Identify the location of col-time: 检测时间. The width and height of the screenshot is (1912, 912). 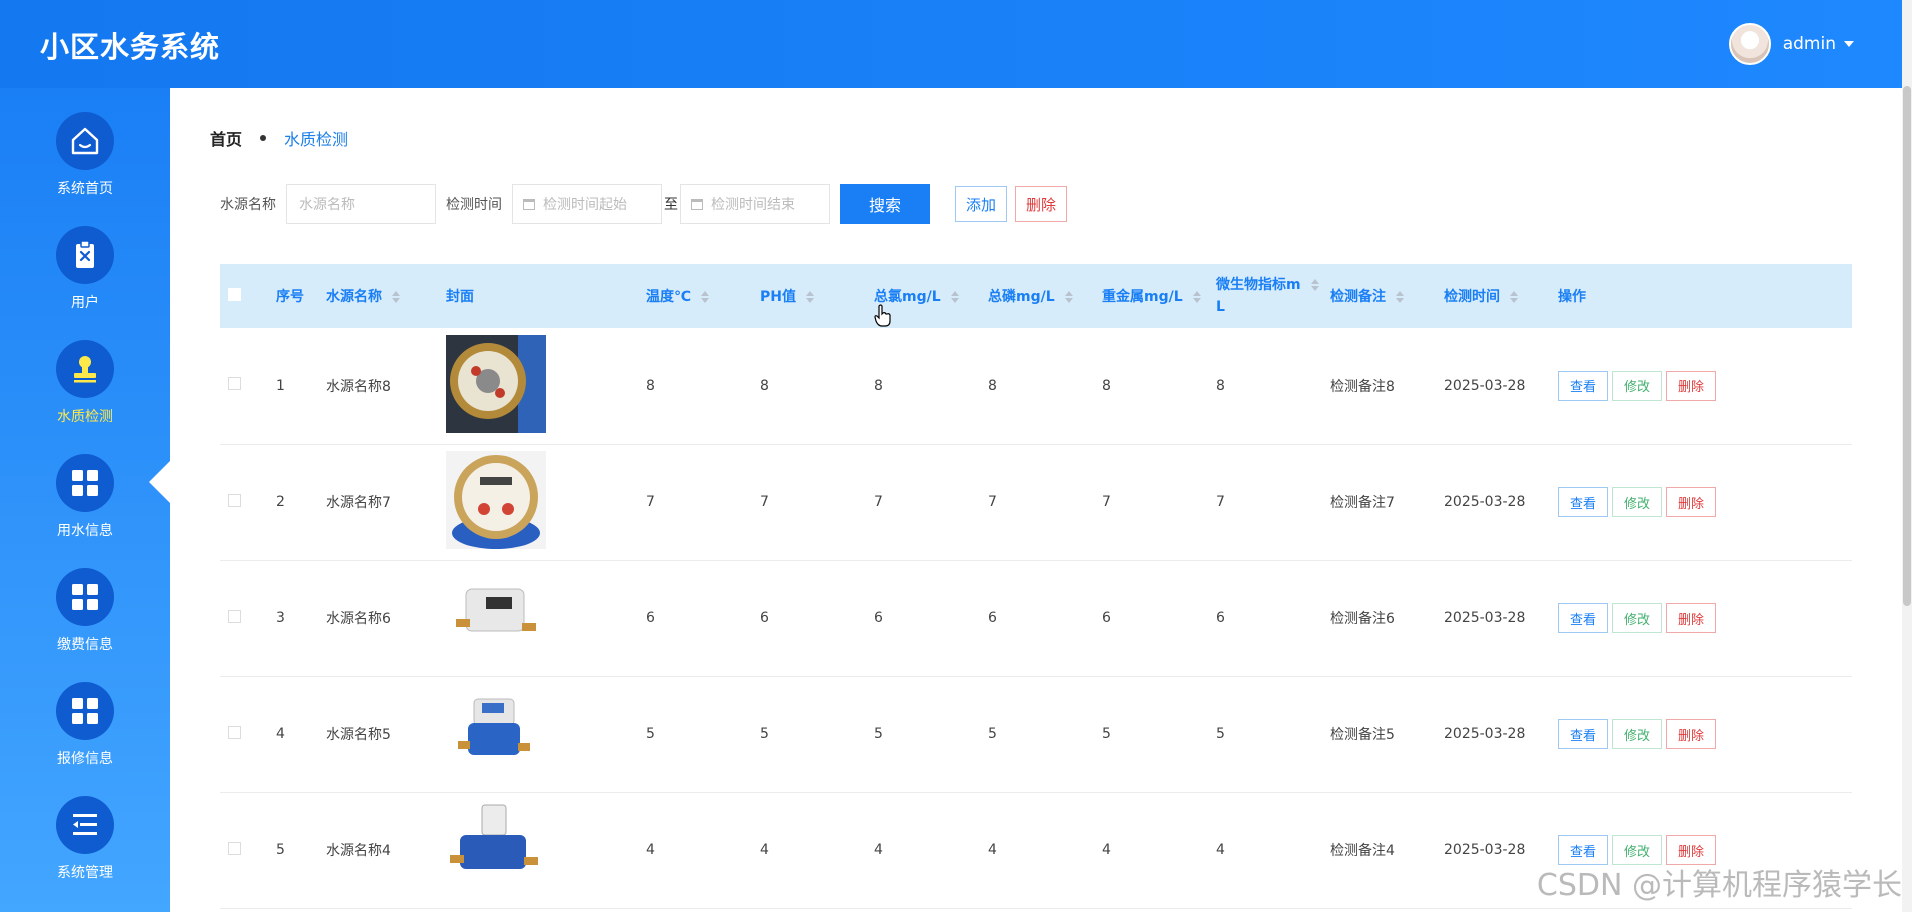
(1472, 297).